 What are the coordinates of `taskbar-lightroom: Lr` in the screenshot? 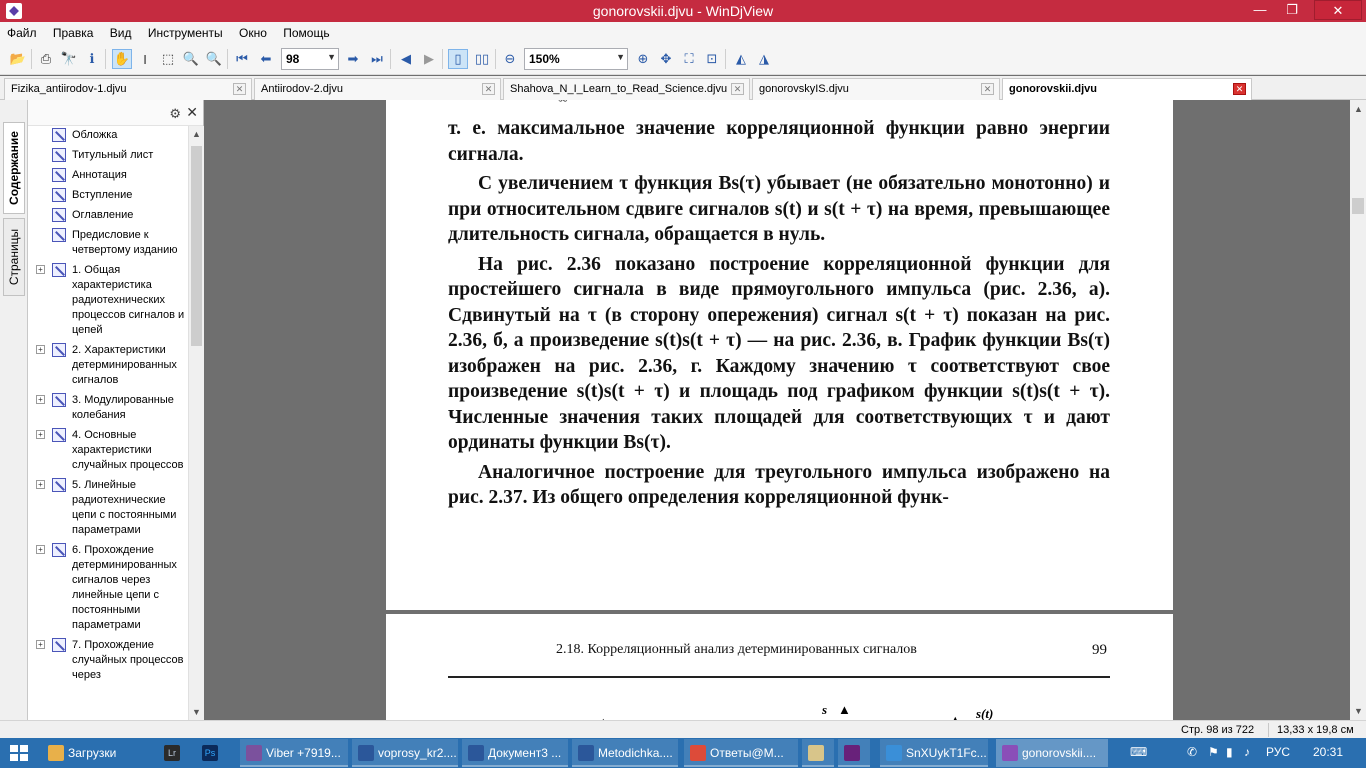 It's located at (174, 753).